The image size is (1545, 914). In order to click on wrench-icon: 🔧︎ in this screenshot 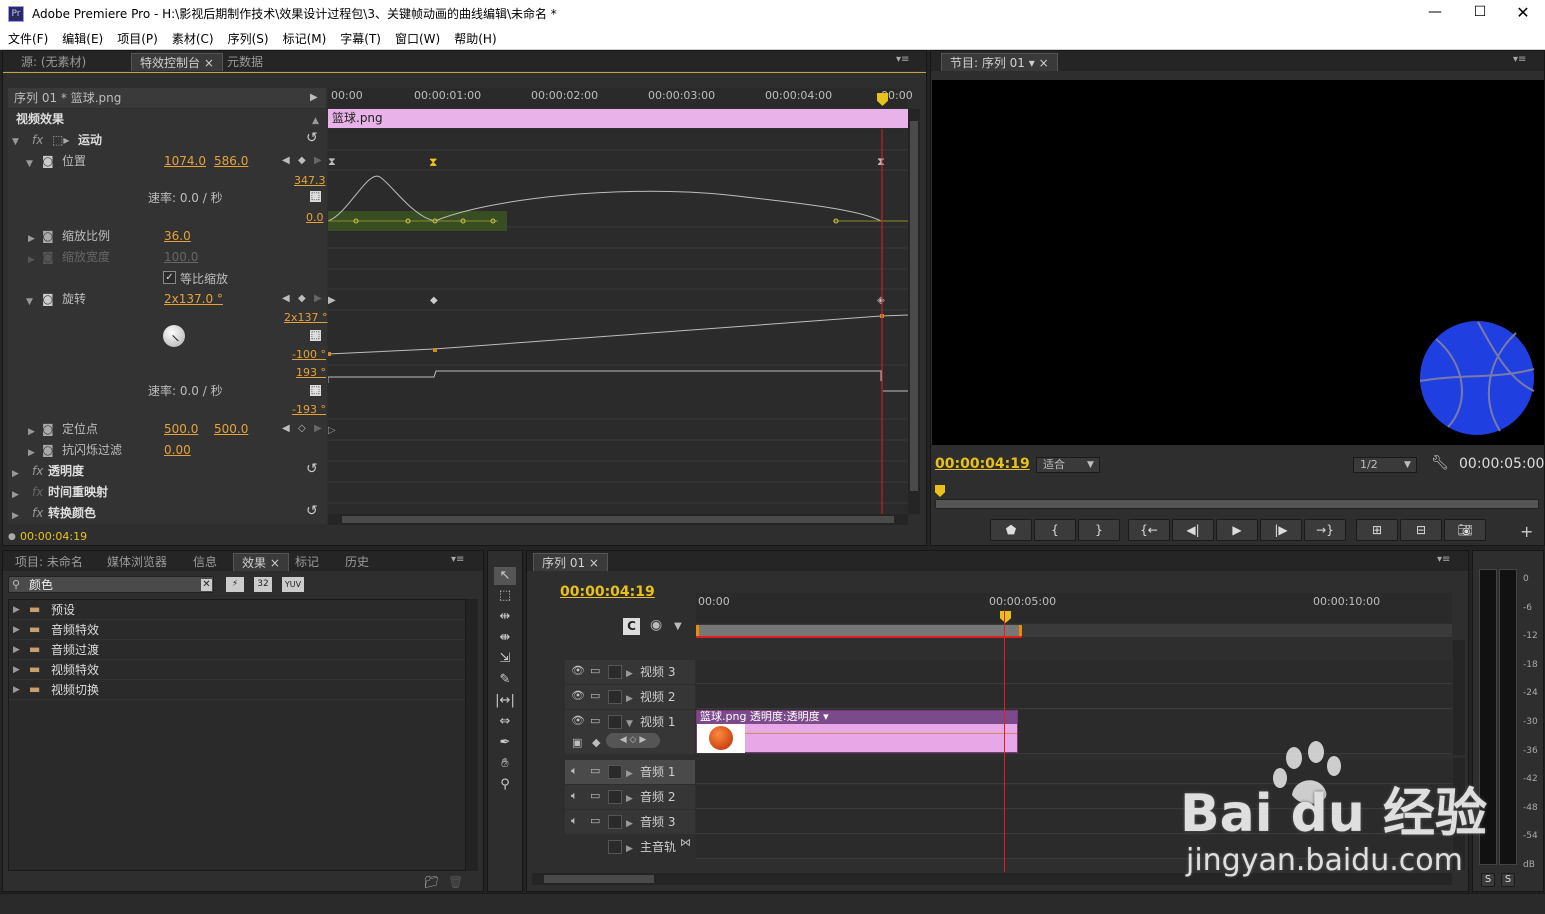, I will do `click(1440, 463)`.